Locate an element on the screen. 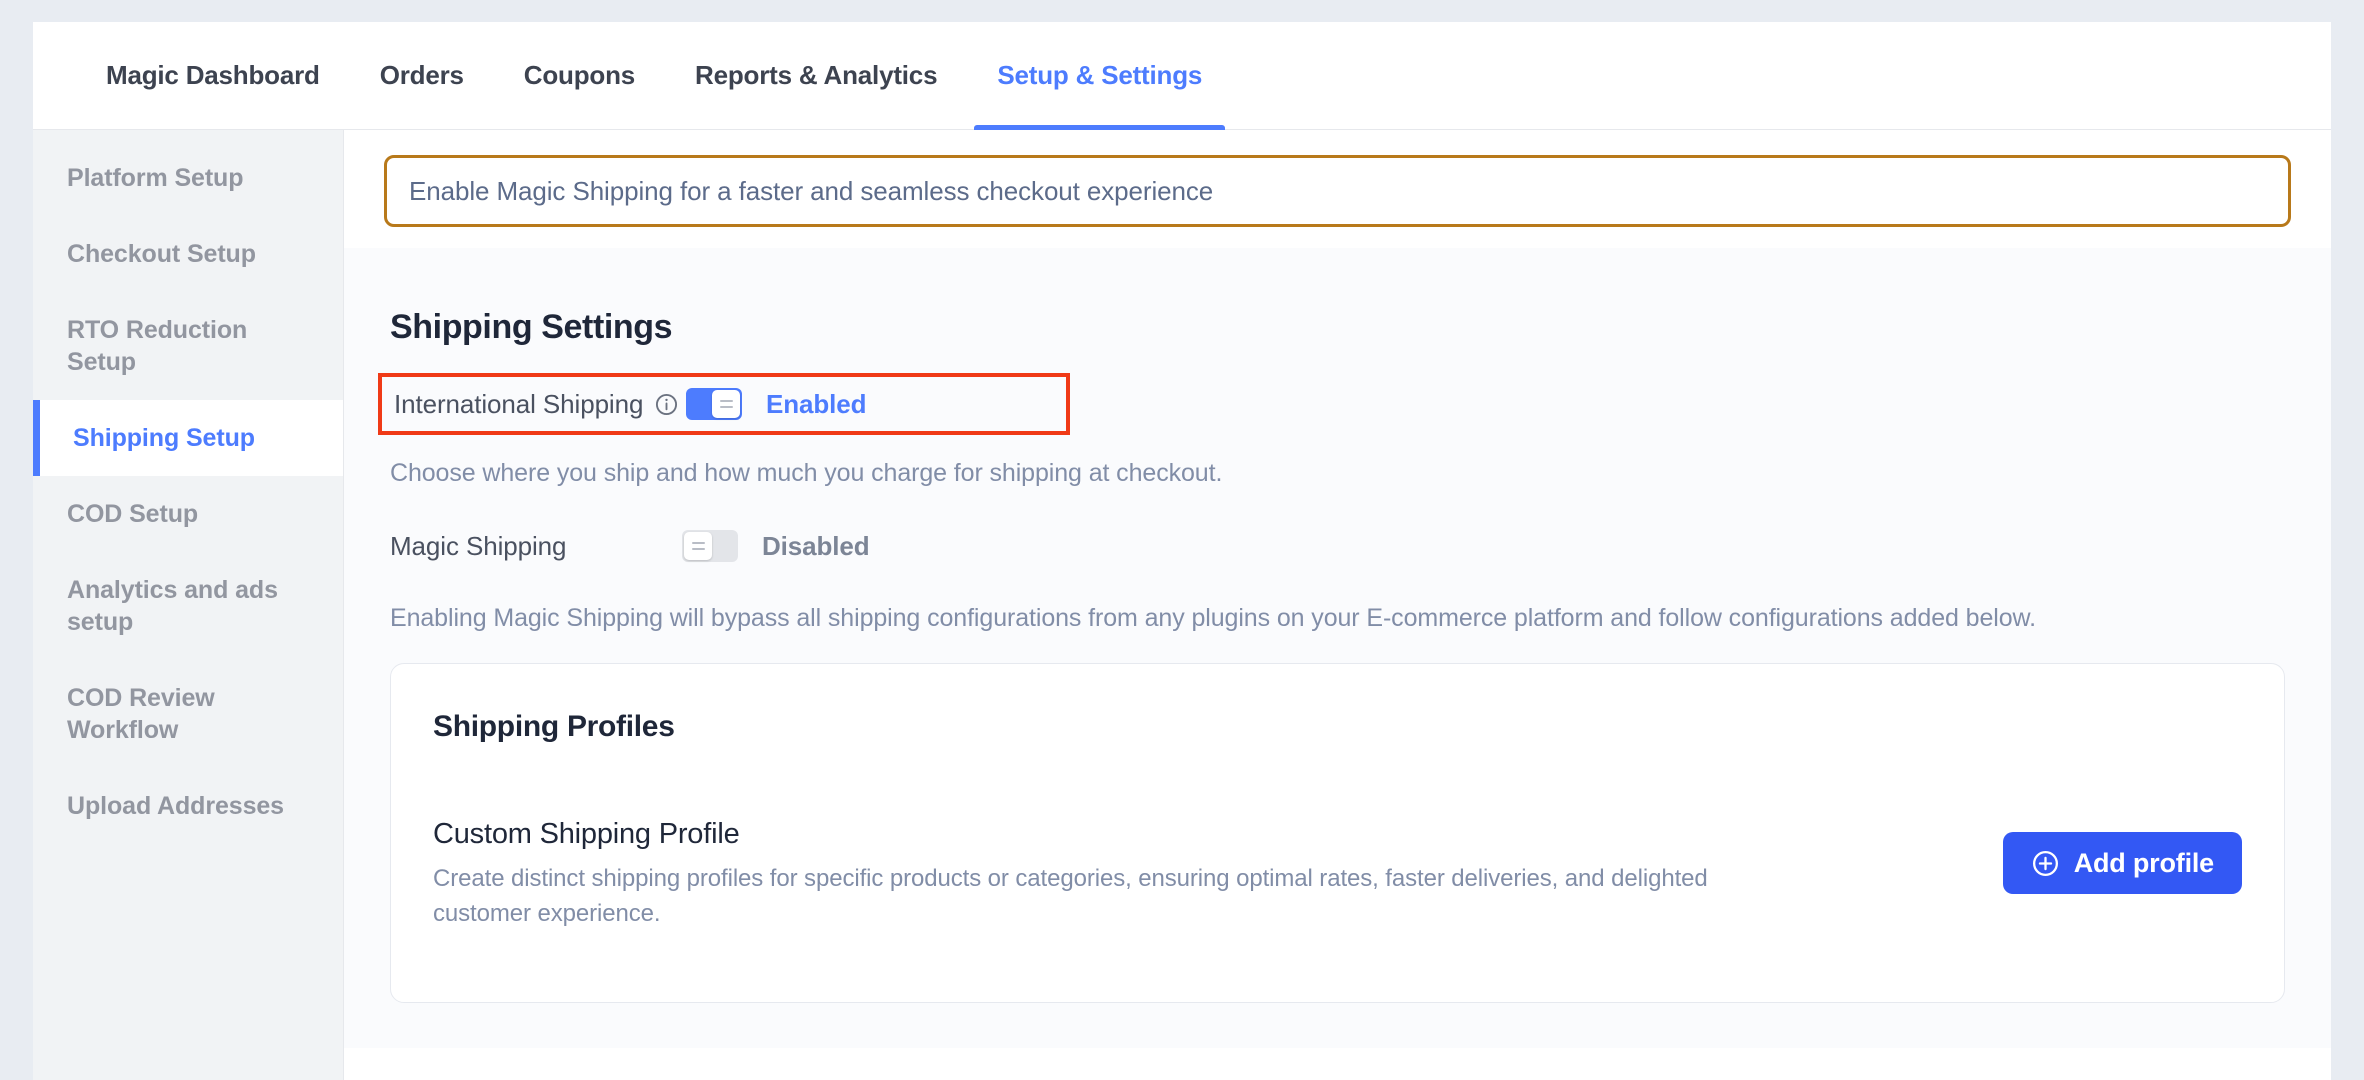  sidebar-item-checkout-setup: Checkout Setup is located at coordinates (188, 254).